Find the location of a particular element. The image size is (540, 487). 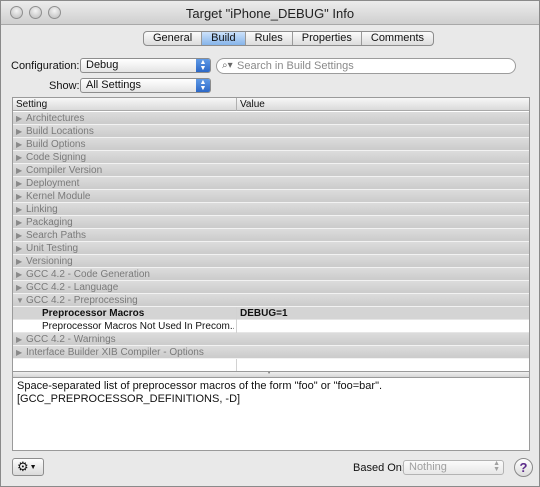

settings-group-label: Linking is located at coordinates (42, 209).